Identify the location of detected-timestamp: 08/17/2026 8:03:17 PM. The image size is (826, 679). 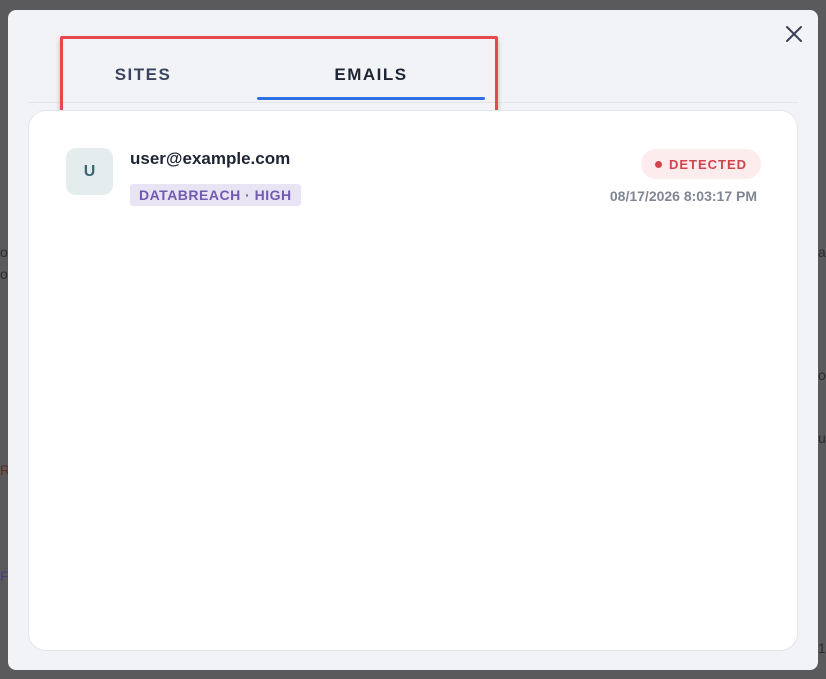
(683, 196).